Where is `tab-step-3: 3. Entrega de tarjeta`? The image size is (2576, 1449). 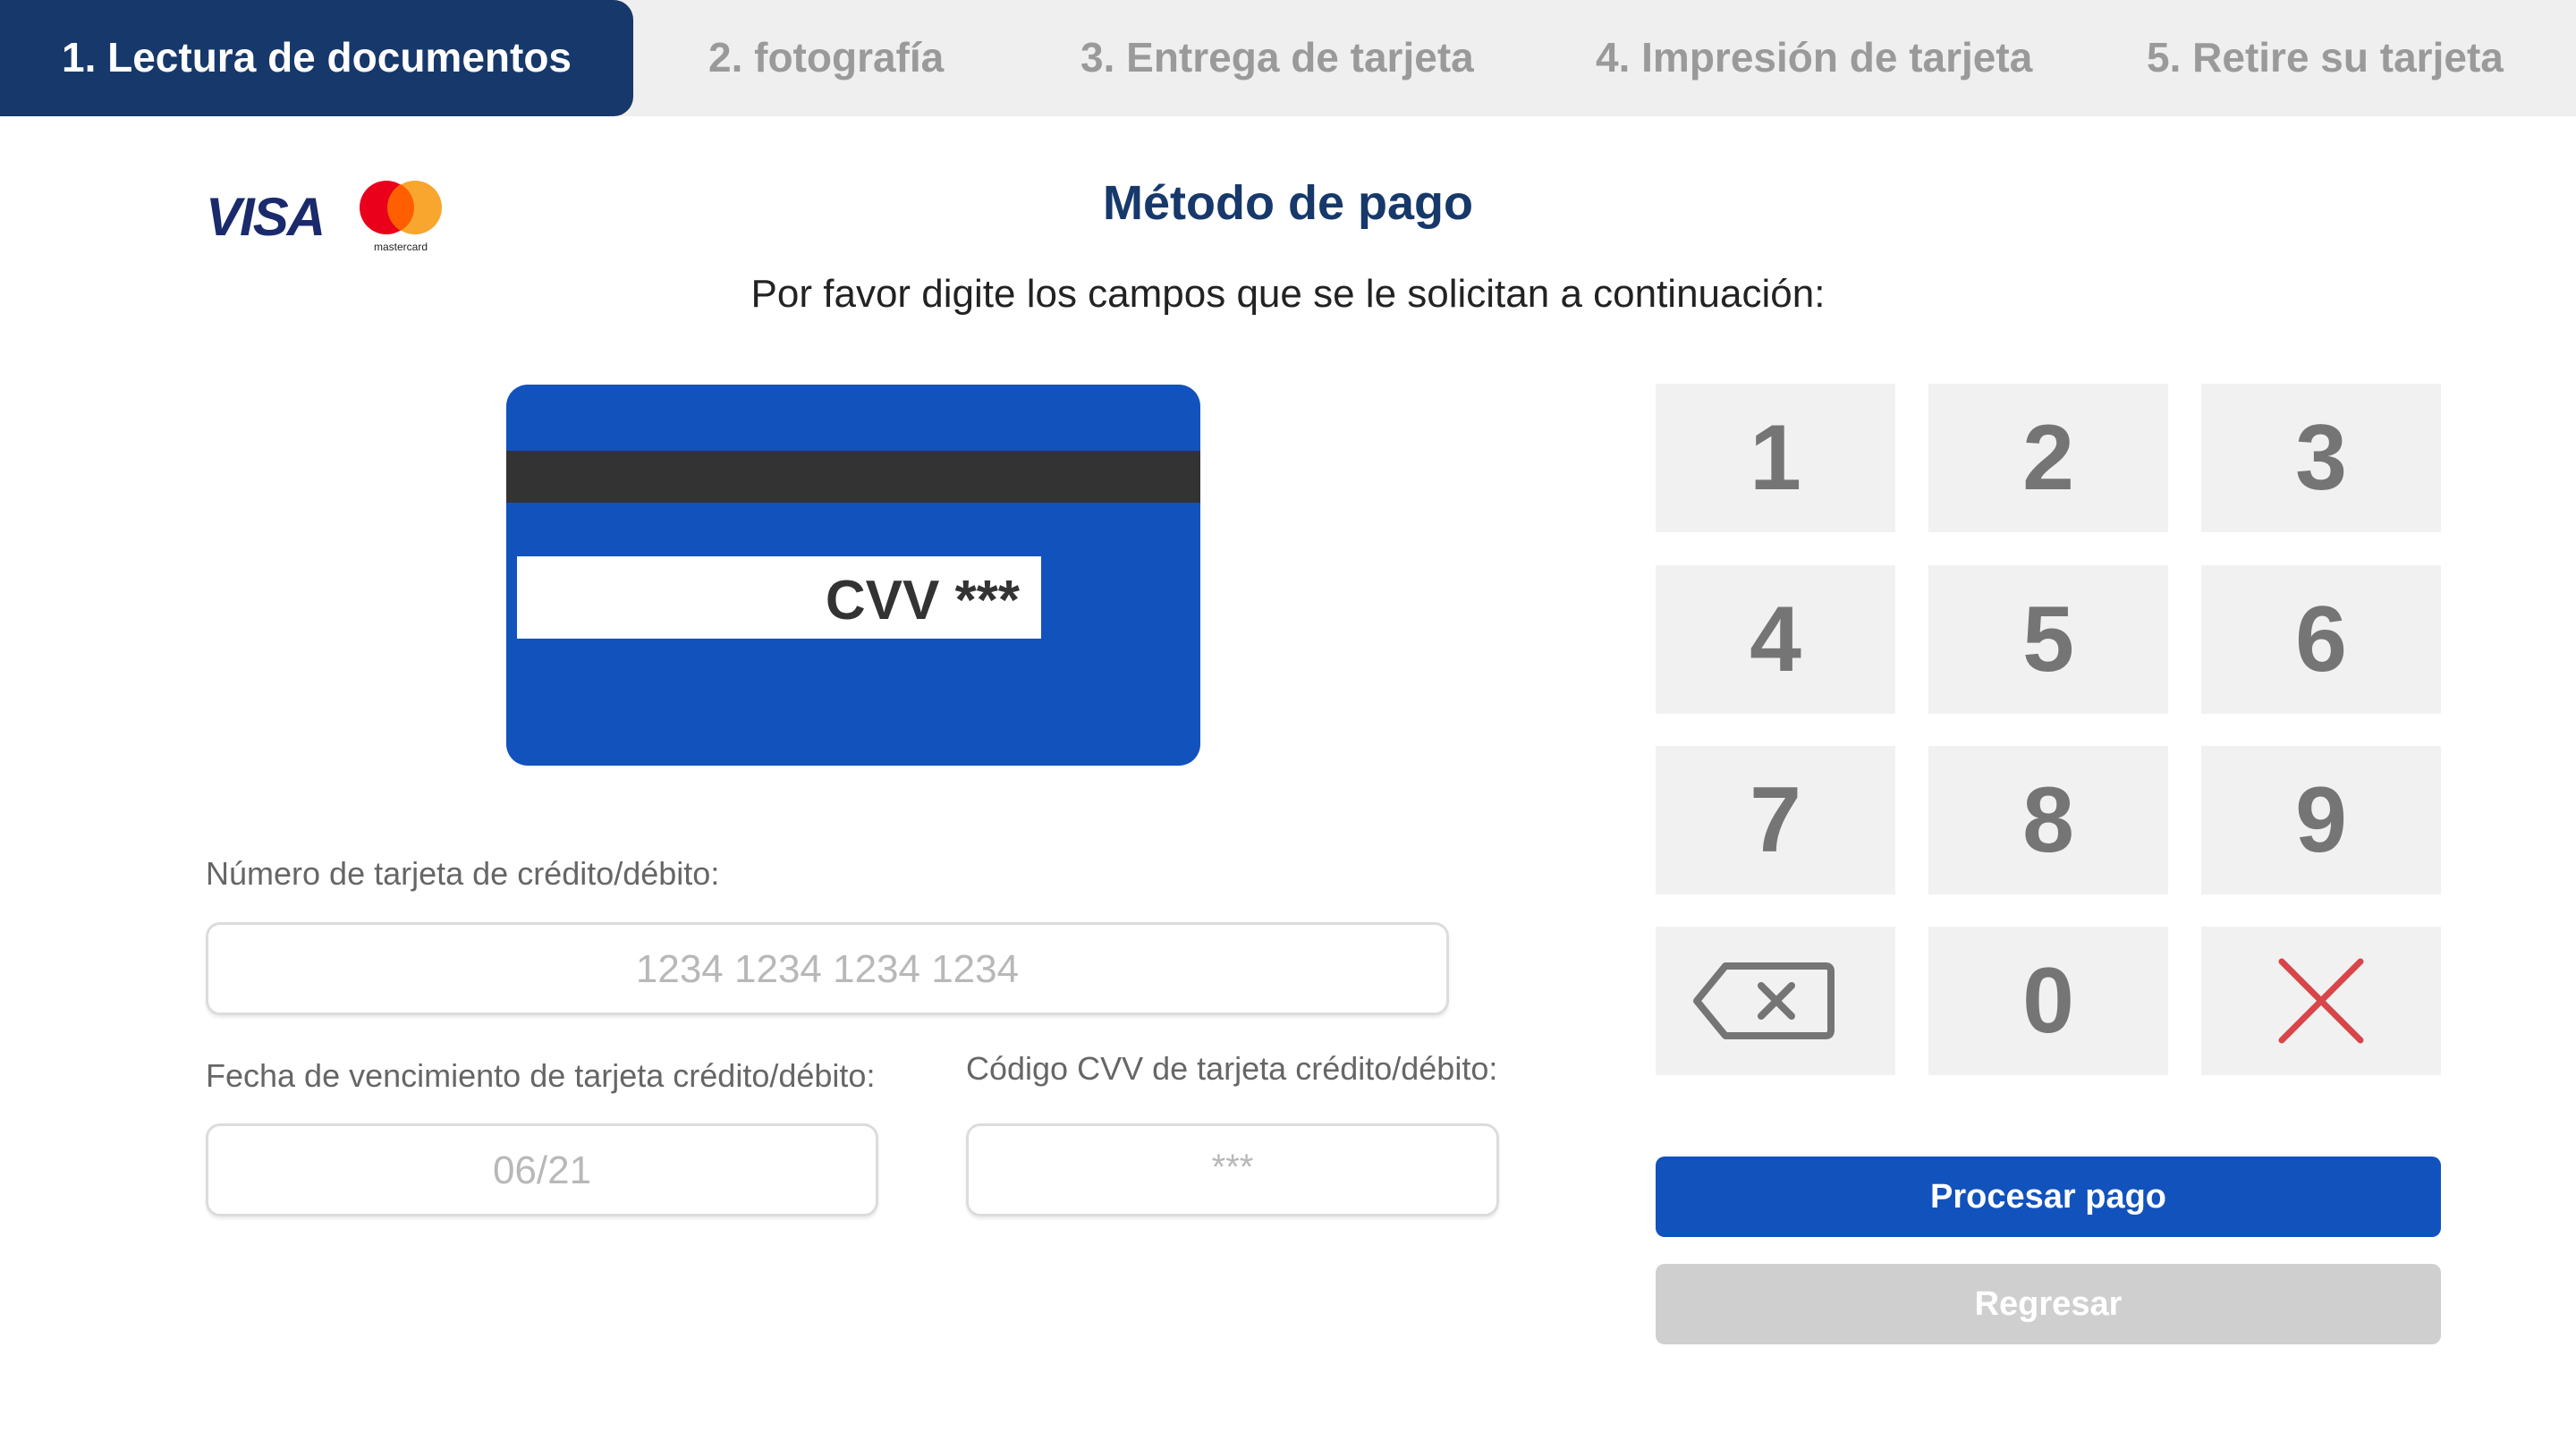
tab-step-3: 3. Entrega de tarjeta is located at coordinates (1277, 58).